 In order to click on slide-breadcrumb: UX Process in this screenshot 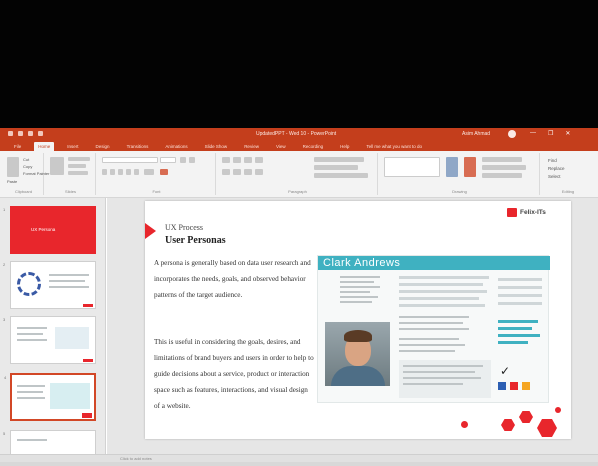, I will do `click(184, 227)`.